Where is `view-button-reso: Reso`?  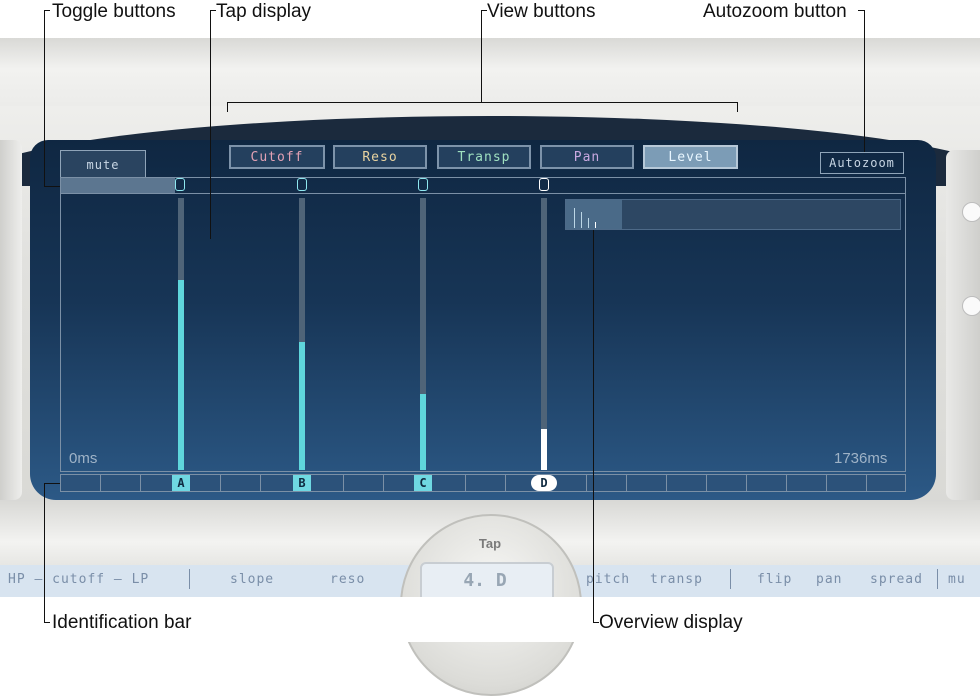
view-button-reso: Reso is located at coordinates (380, 157).